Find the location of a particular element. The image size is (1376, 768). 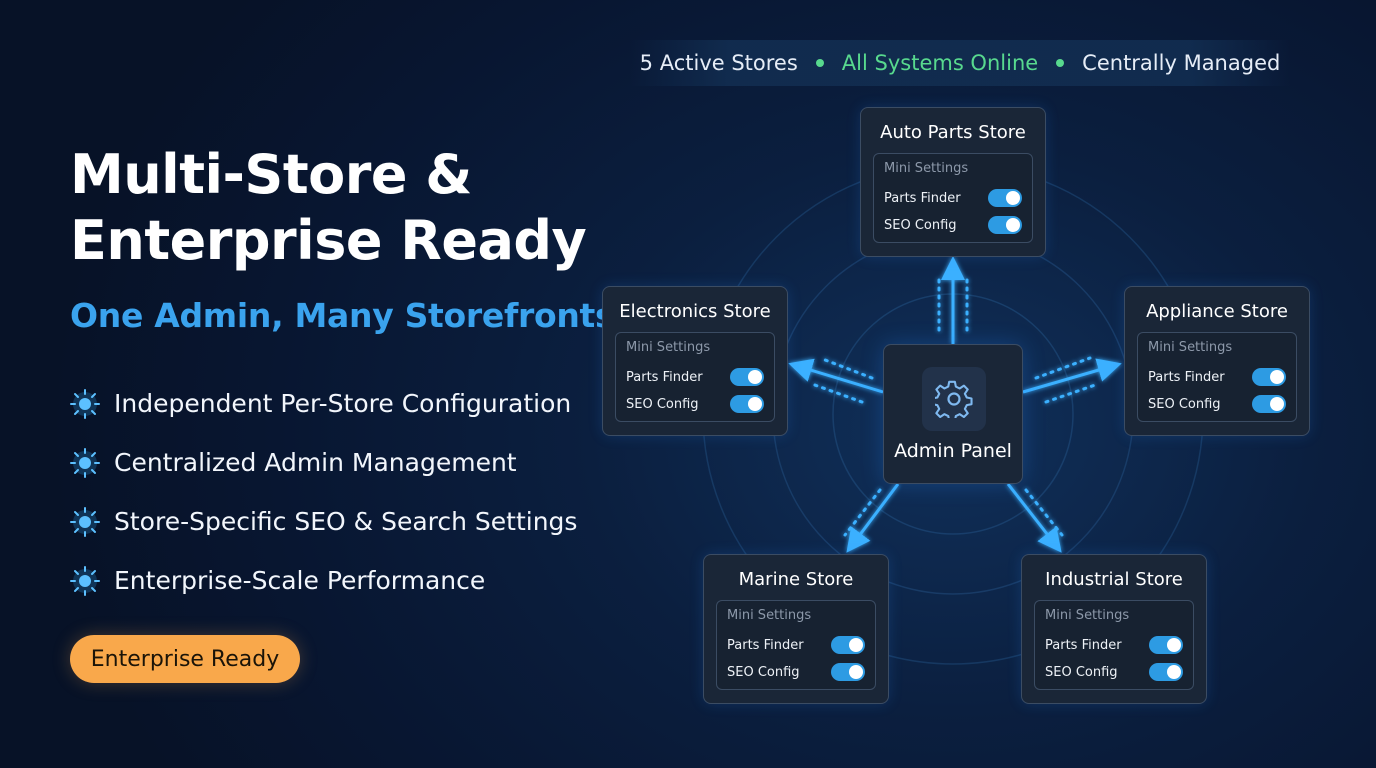

feature-item: Store-Specific SEO & Search Settings is located at coordinates (322, 521).